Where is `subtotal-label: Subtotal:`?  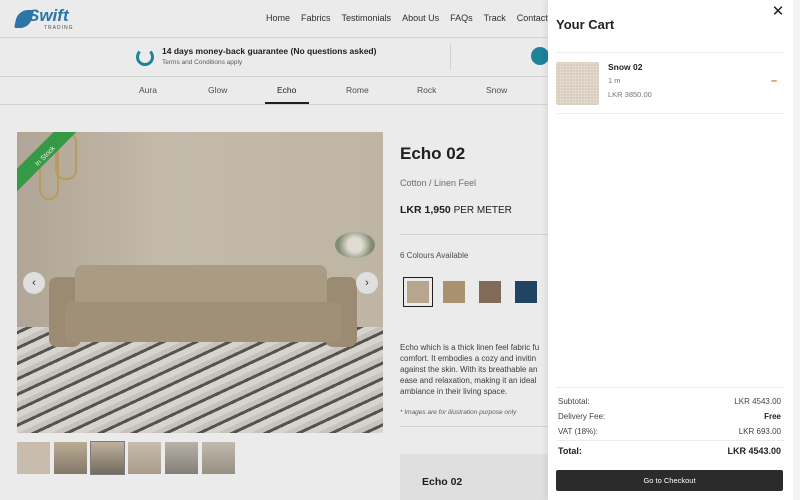 subtotal-label: Subtotal: is located at coordinates (574, 401).